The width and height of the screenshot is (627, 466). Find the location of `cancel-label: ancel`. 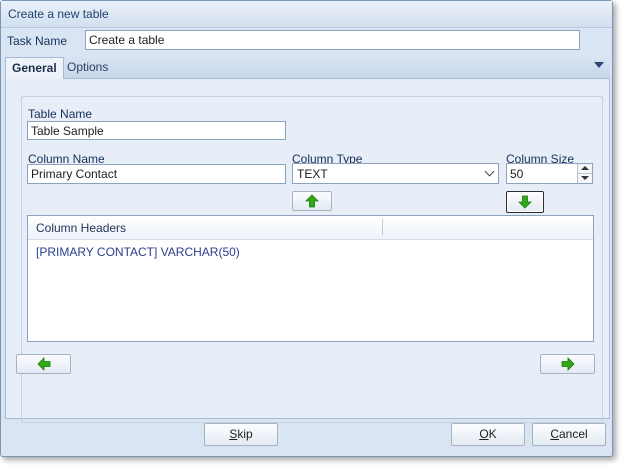

cancel-label: ancel is located at coordinates (573, 434).